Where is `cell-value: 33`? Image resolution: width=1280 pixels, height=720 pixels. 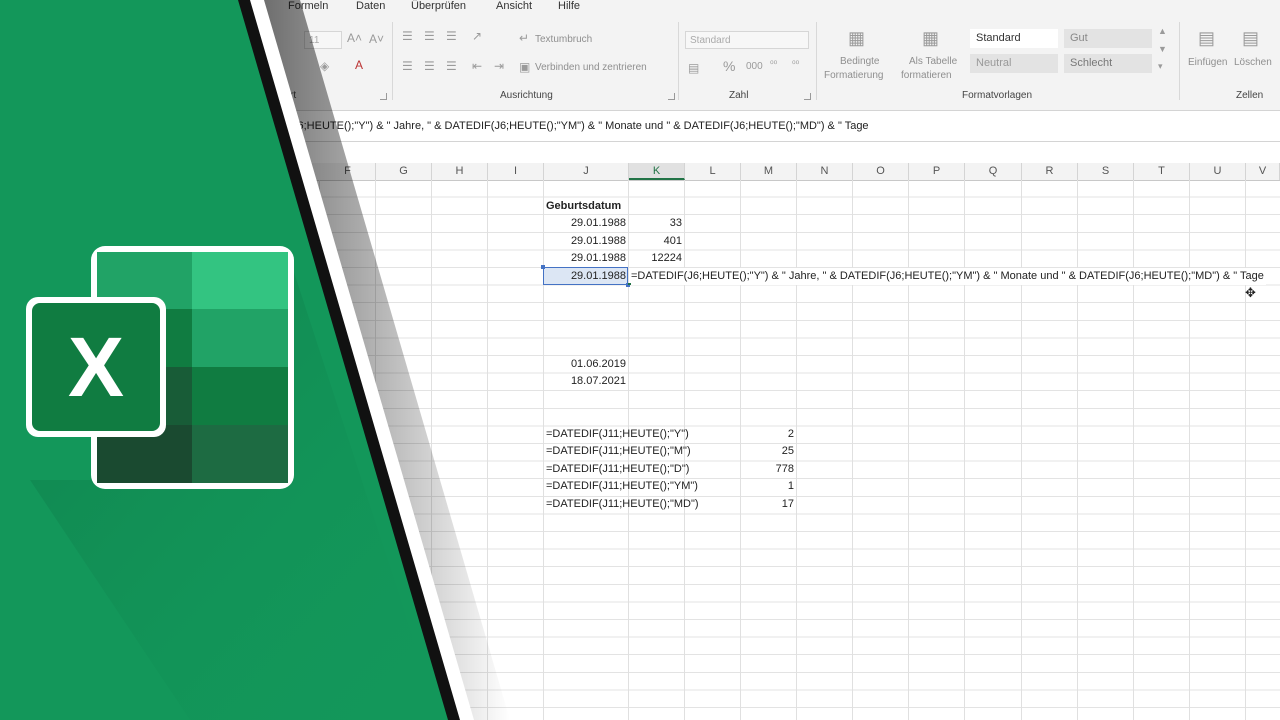
cell-value: 33 is located at coordinates (655, 223).